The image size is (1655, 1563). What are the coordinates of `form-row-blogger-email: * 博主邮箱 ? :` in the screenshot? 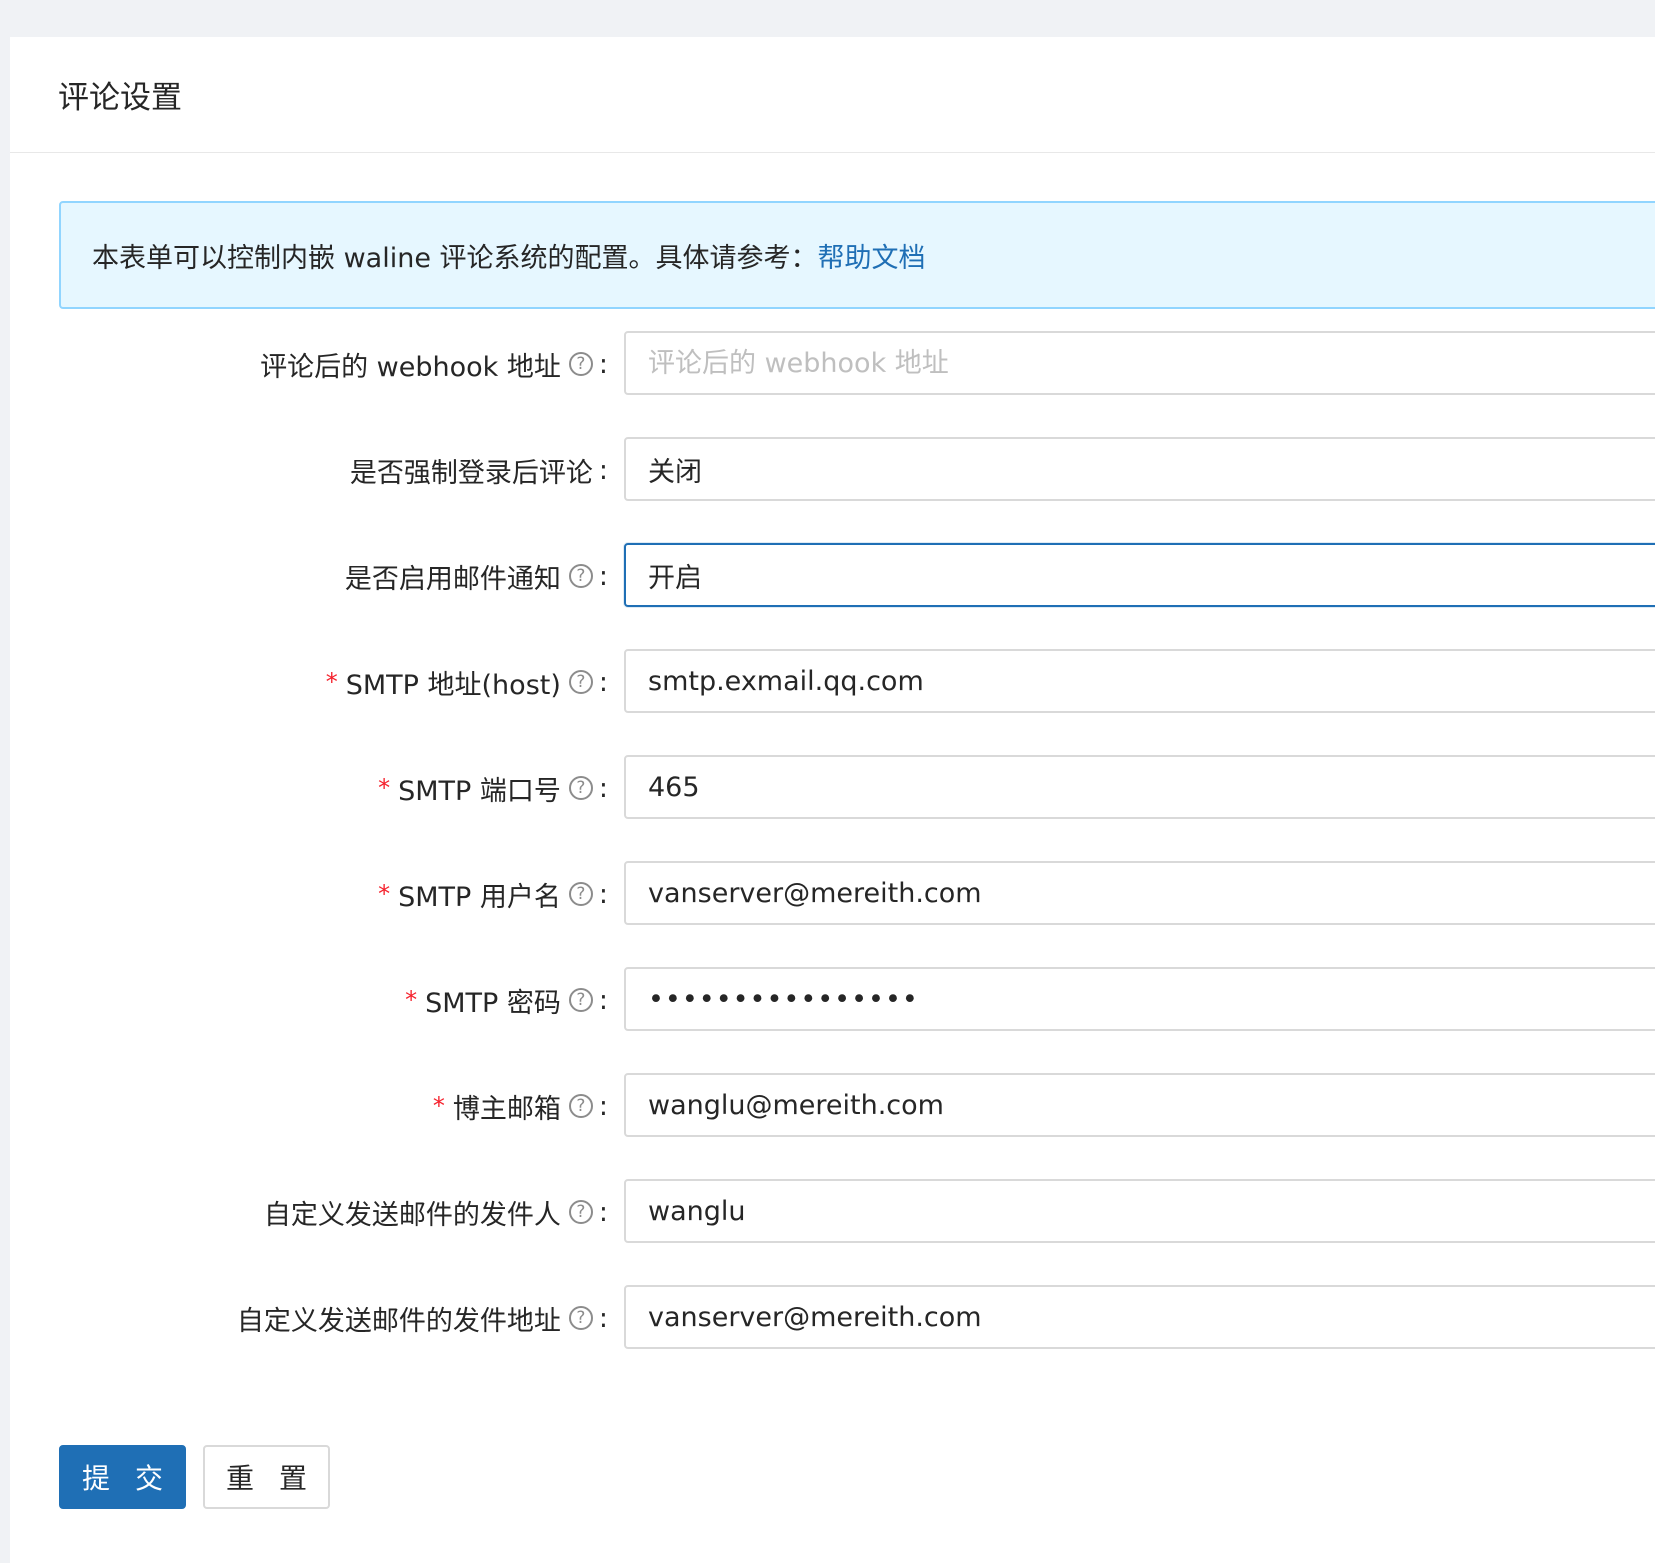 It's located at (832, 1106).